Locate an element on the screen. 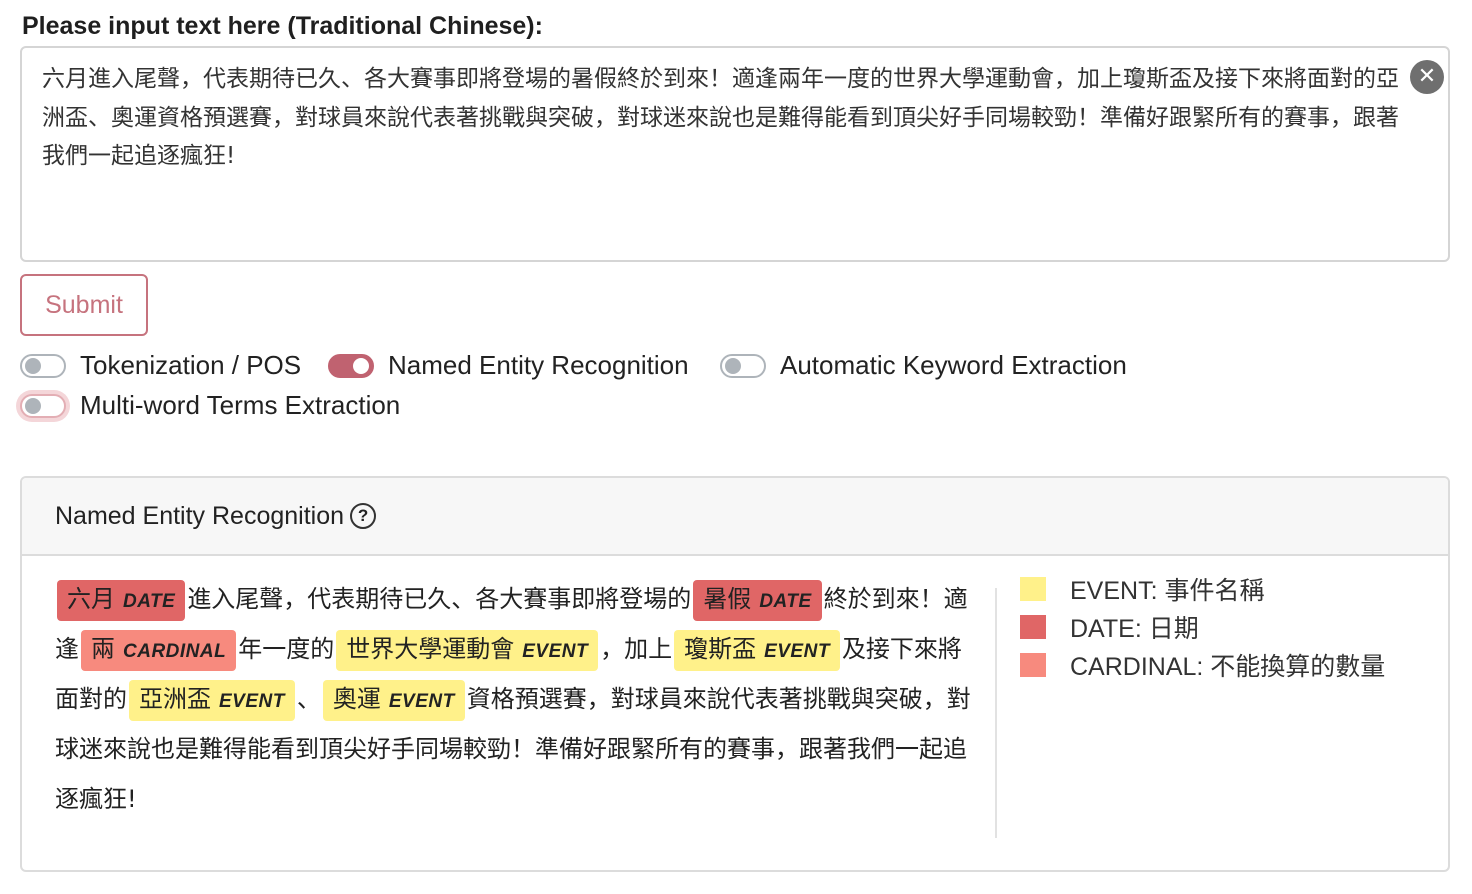  toggle-keyword-extraction: Automatic Keyword Extraction is located at coordinates (923, 365).